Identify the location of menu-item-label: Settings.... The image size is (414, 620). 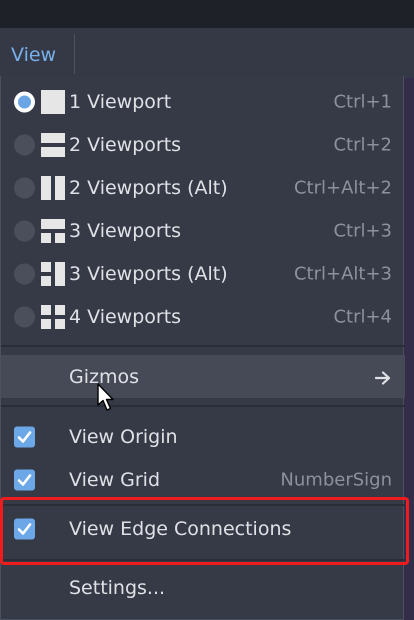
(117, 587).